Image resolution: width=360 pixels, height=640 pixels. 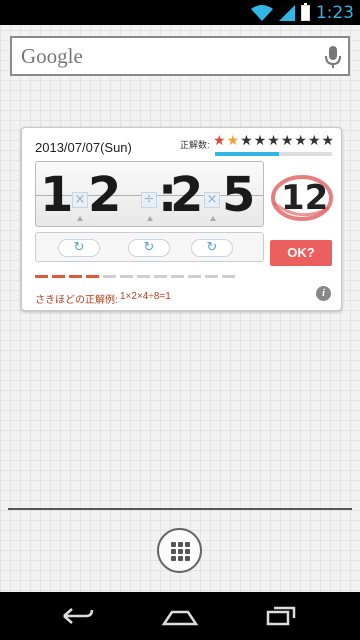 What do you see at coordinates (105, 195) in the screenshot?
I see `digit-2: 2` at bounding box center [105, 195].